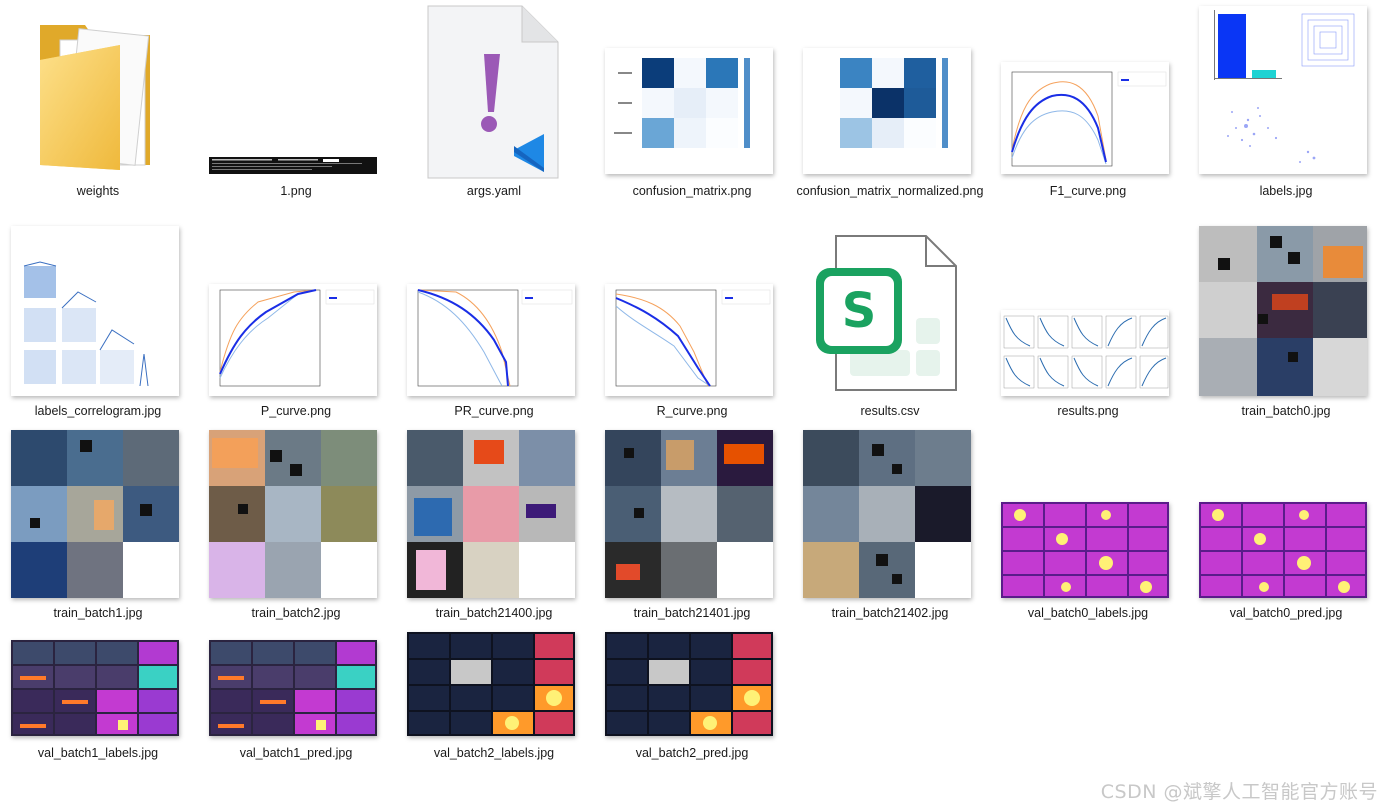  I want to click on file-name: train_batch1.jpg, so click(98, 613).